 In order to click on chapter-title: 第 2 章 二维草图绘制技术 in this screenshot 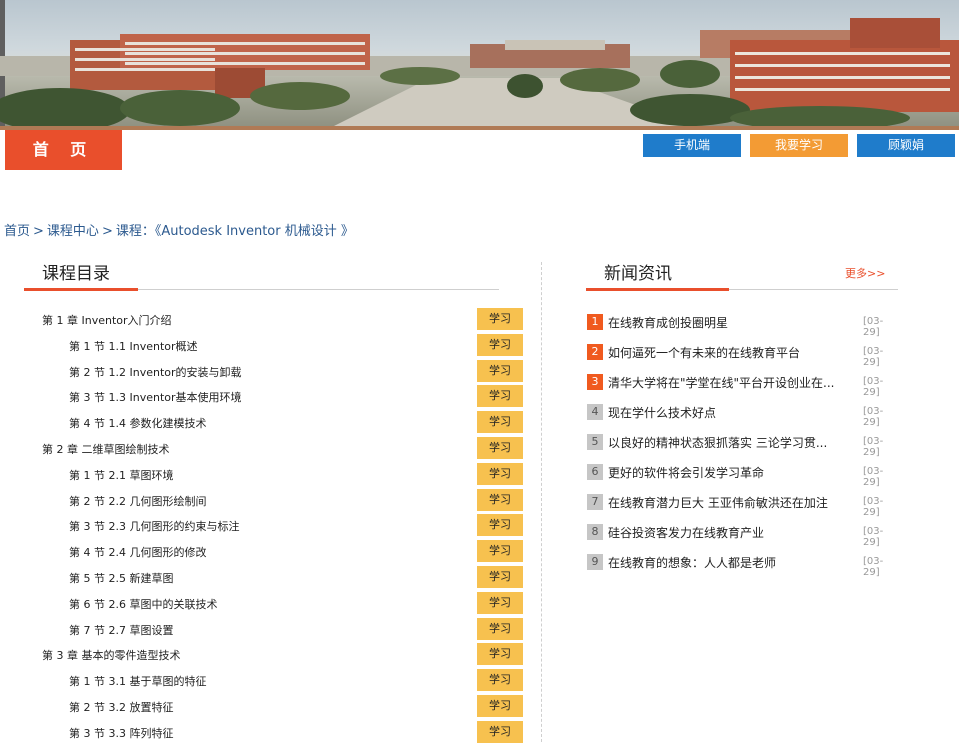, I will do `click(106, 449)`.